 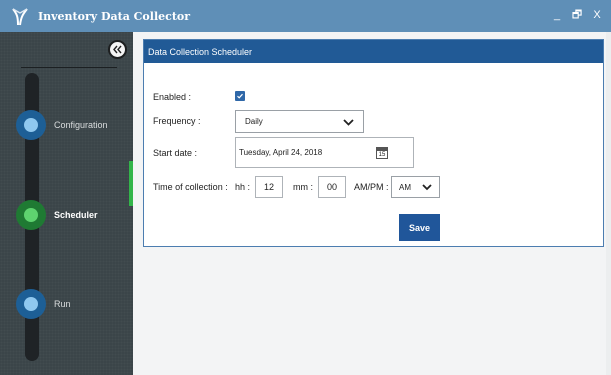 What do you see at coordinates (608, 203) in the screenshot?
I see `scrollbar` at bounding box center [608, 203].